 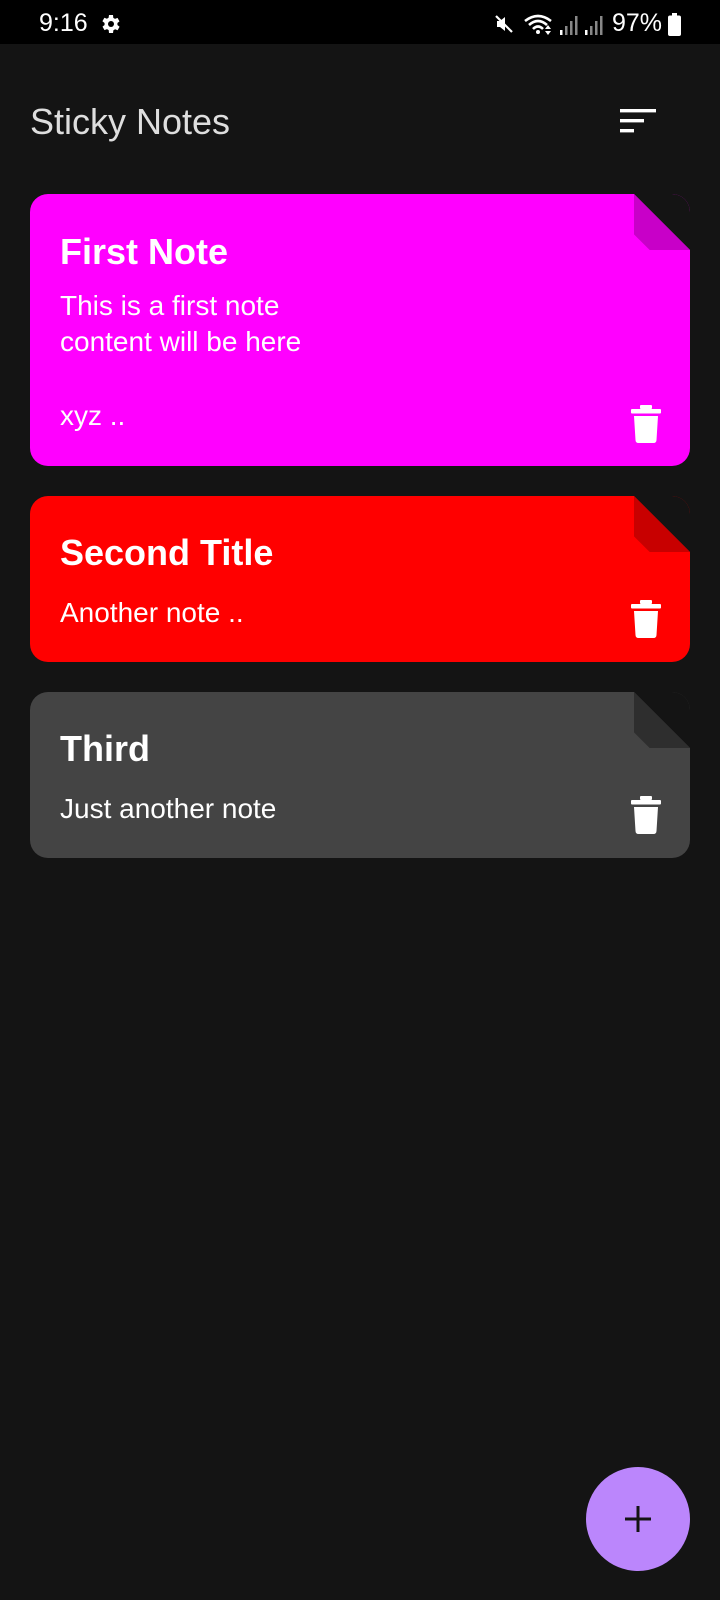 What do you see at coordinates (637, 23) in the screenshot?
I see `battery-percentage: 97%` at bounding box center [637, 23].